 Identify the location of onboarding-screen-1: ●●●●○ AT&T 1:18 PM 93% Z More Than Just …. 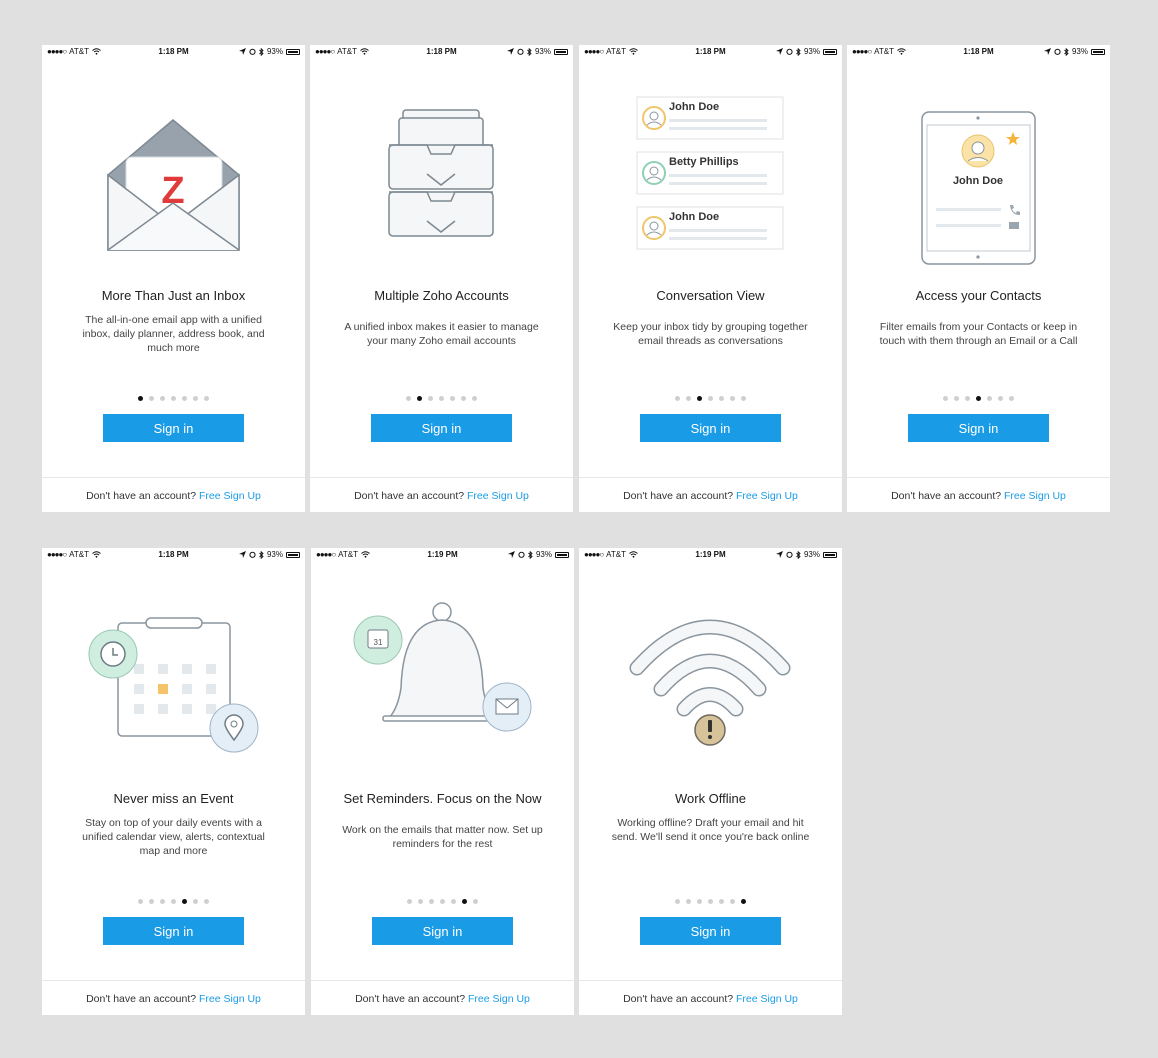
(173, 278).